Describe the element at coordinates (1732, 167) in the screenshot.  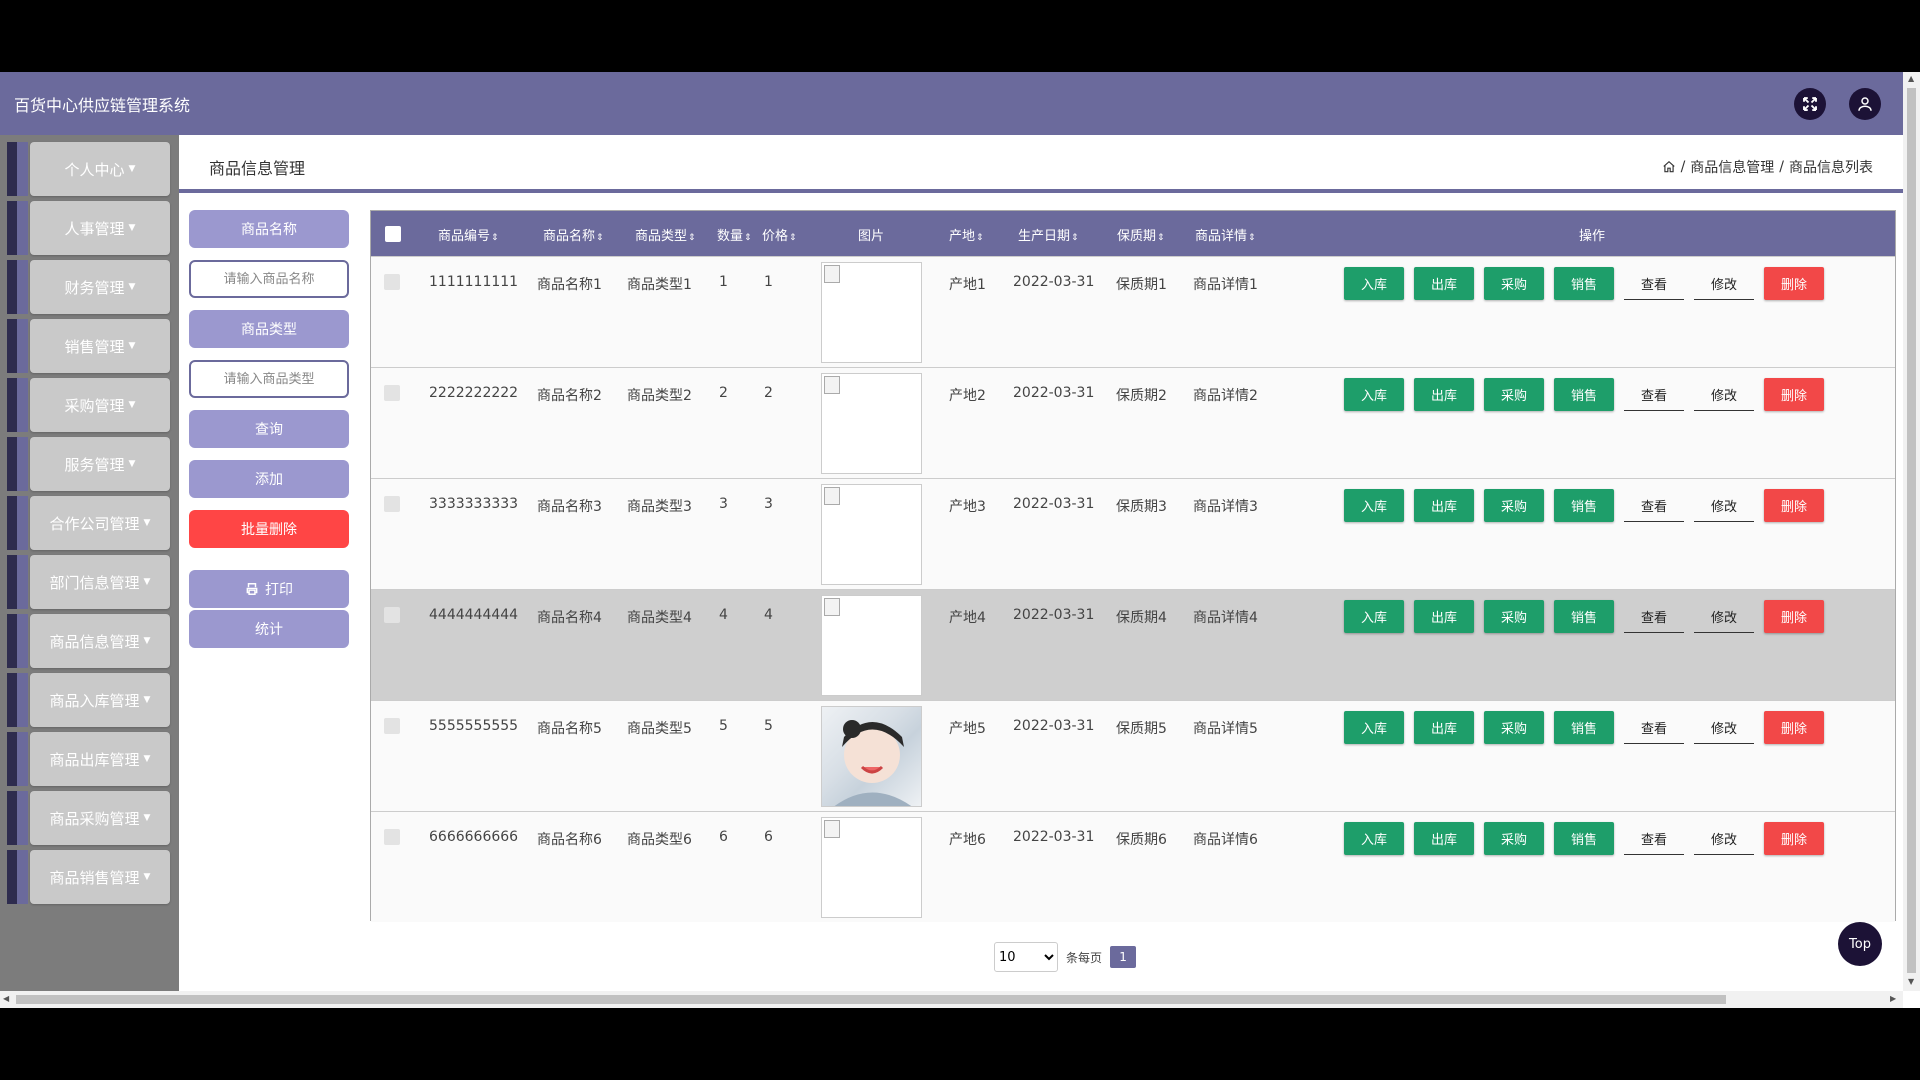
I see `breadcrumb-item-manage: 商品信息管理` at that location.